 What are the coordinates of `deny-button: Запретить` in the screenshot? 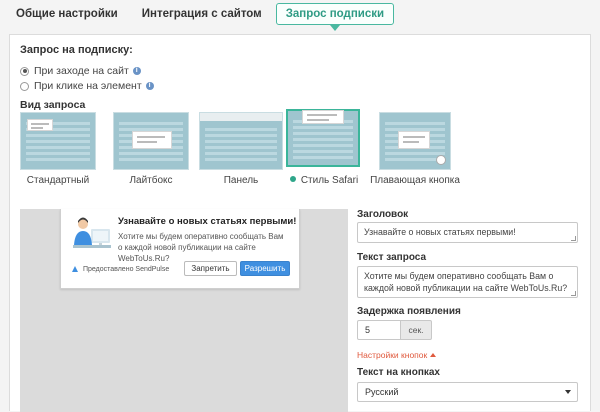 It's located at (210, 268).